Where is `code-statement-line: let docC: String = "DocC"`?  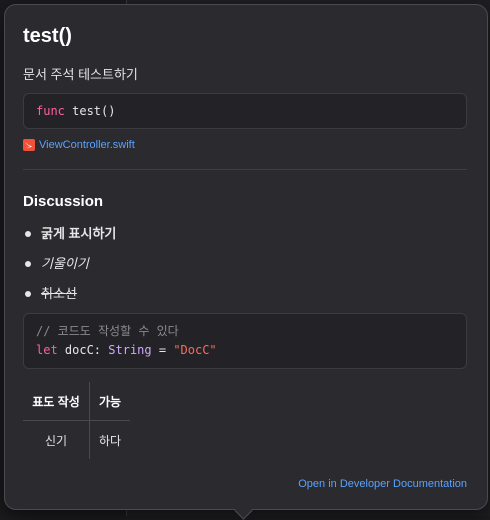
code-statement-line: let docC: String = "DocC" is located at coordinates (126, 350).